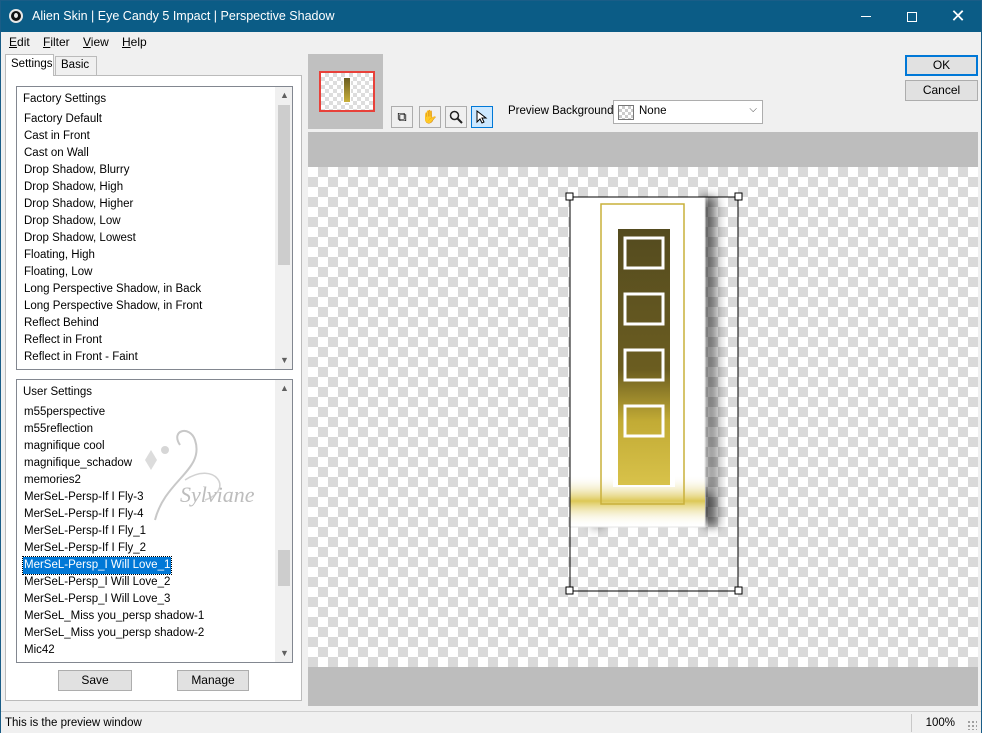  Describe the element at coordinates (58, 272) in the screenshot. I see `list-item: Floating, Low` at that location.